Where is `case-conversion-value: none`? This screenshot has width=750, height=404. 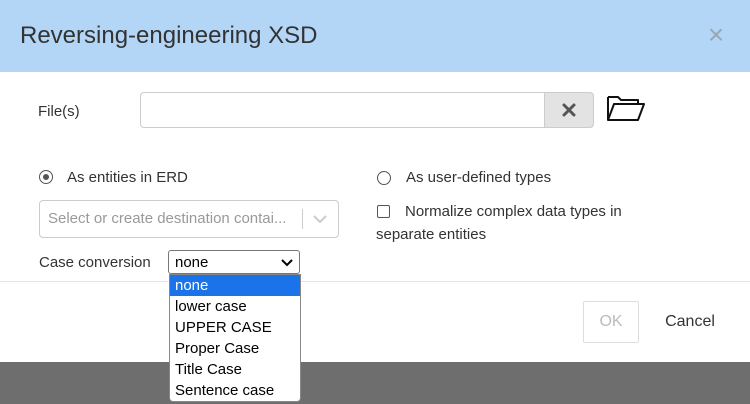
case-conversion-value: none is located at coordinates (192, 262).